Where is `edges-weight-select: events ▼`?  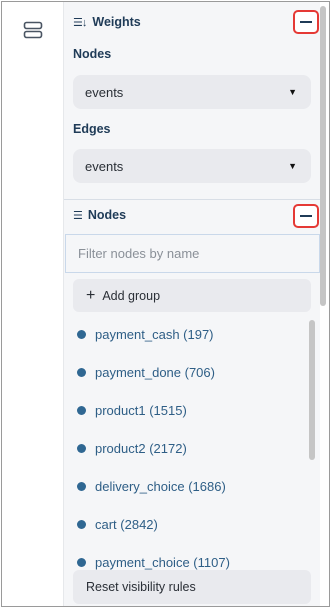
edges-weight-select: events ▼ is located at coordinates (192, 166).